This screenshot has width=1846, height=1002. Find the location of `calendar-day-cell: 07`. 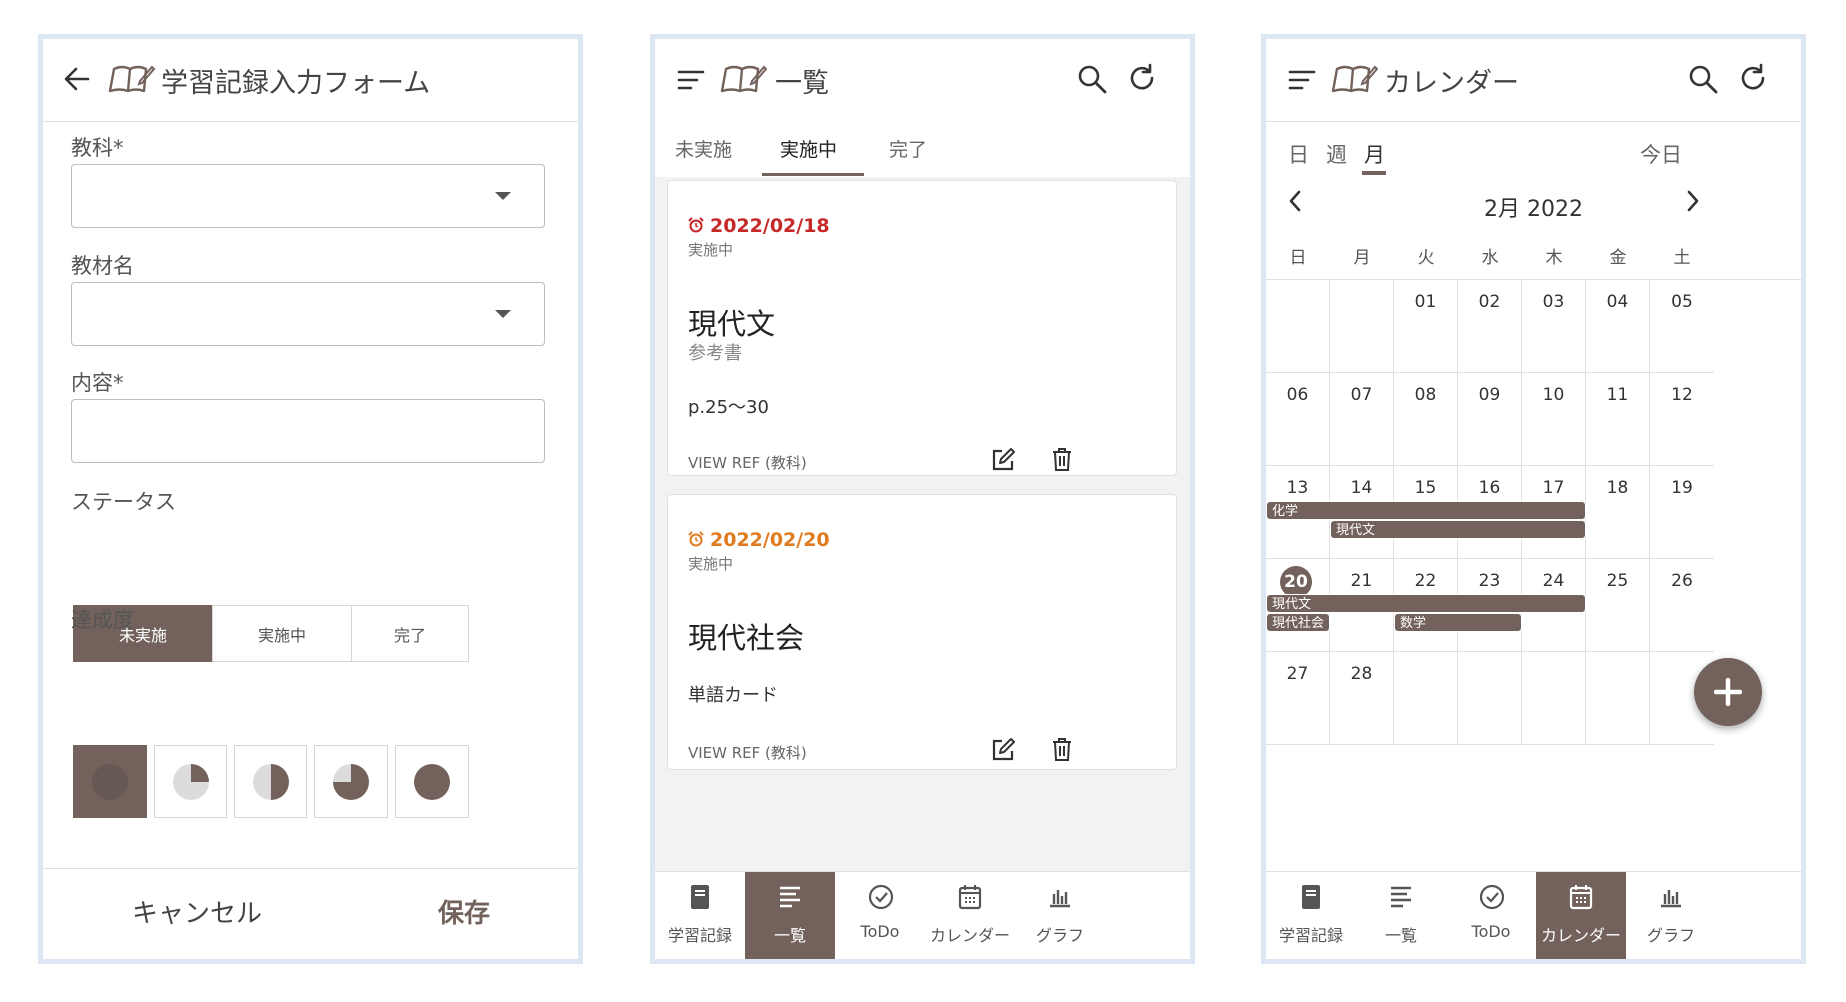

calendar-day-cell: 07 is located at coordinates (1362, 419).